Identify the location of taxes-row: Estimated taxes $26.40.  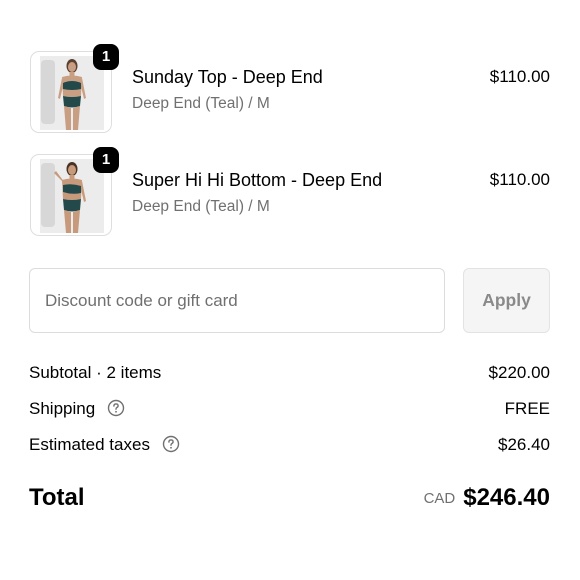
(289, 447).